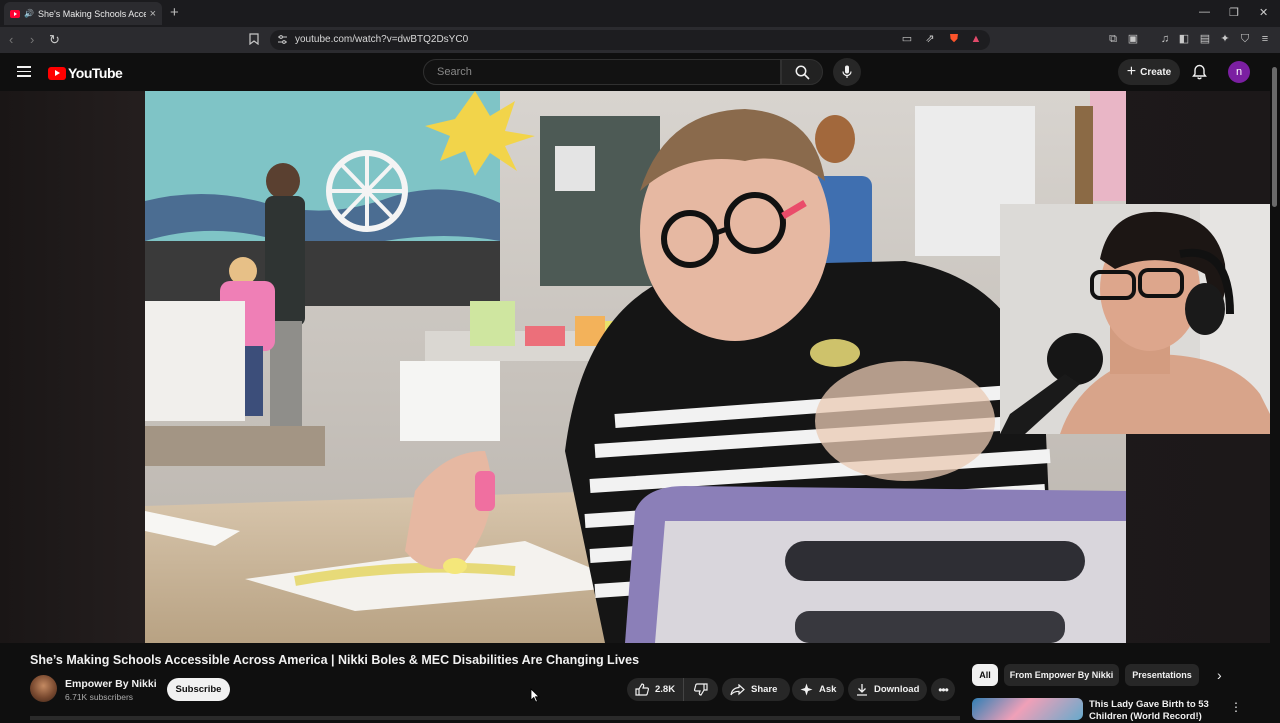 The width and height of the screenshot is (1280, 723). I want to click on microphone-icon, so click(847, 71).